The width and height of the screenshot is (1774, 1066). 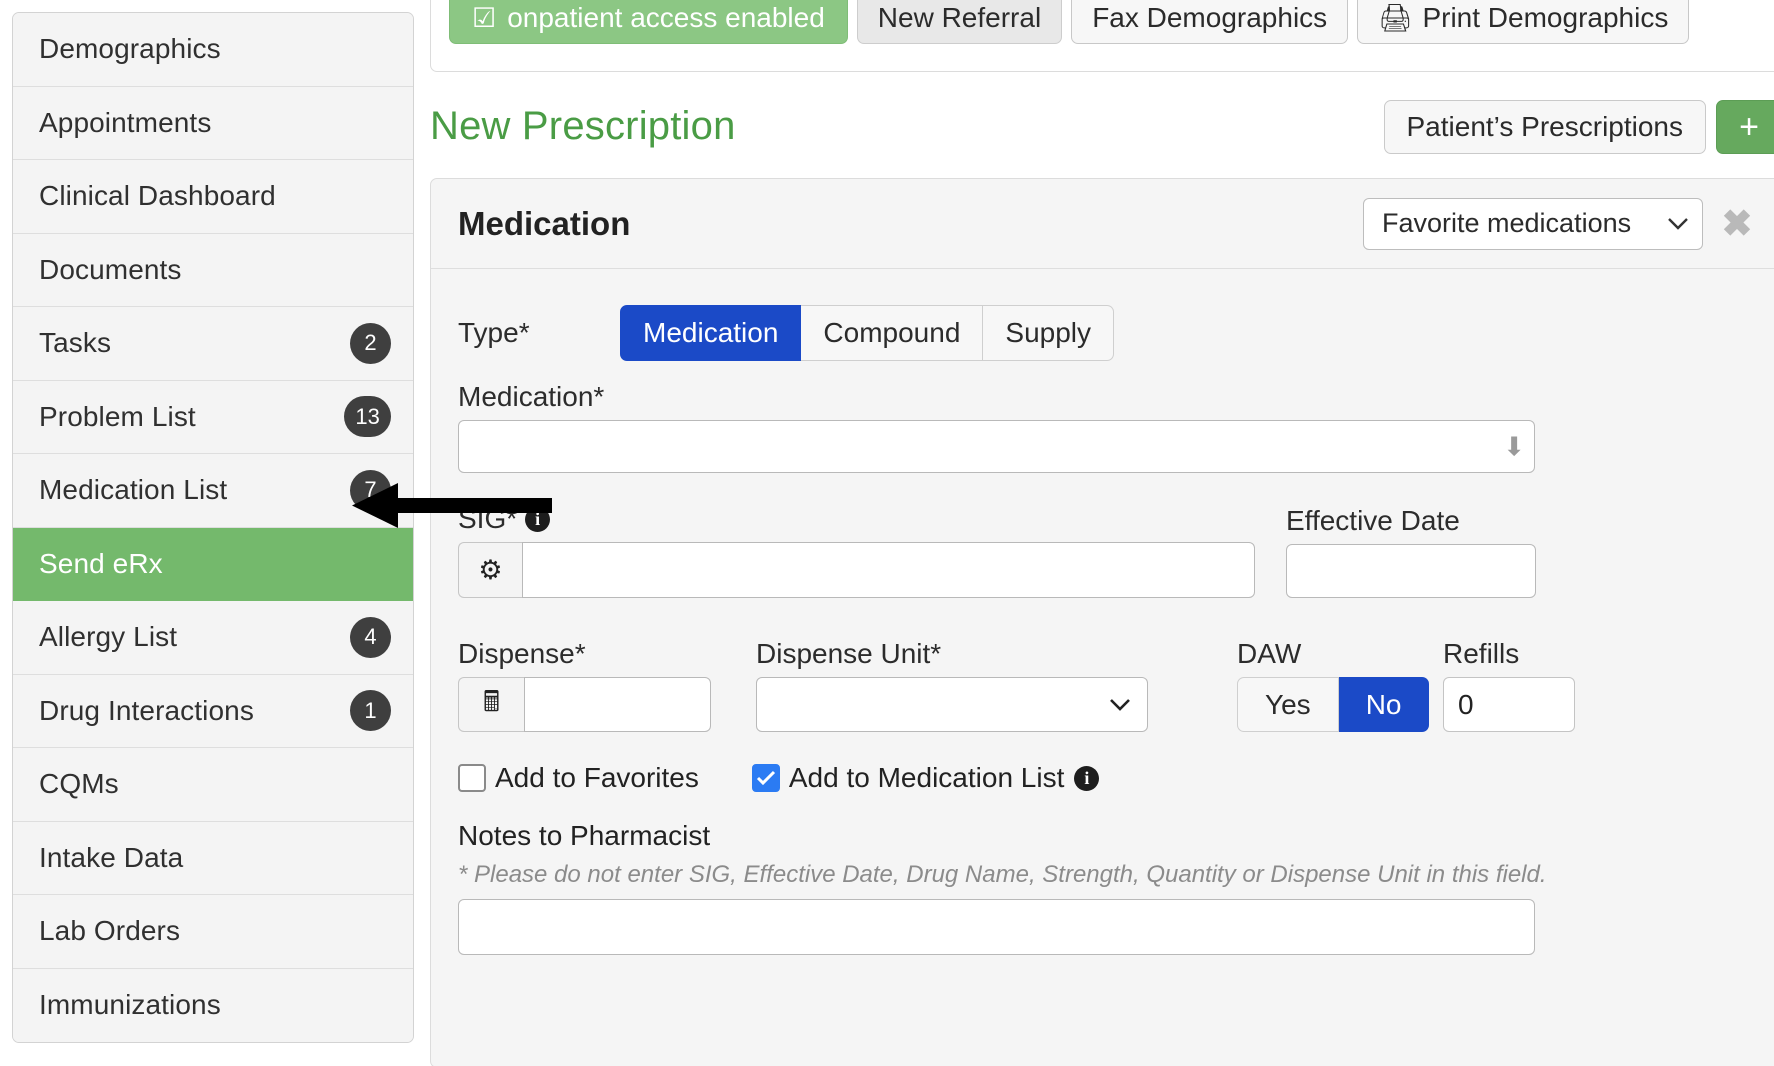 I want to click on onpatient-access-button: ☑ onpatient access enabled, so click(x=648, y=22).